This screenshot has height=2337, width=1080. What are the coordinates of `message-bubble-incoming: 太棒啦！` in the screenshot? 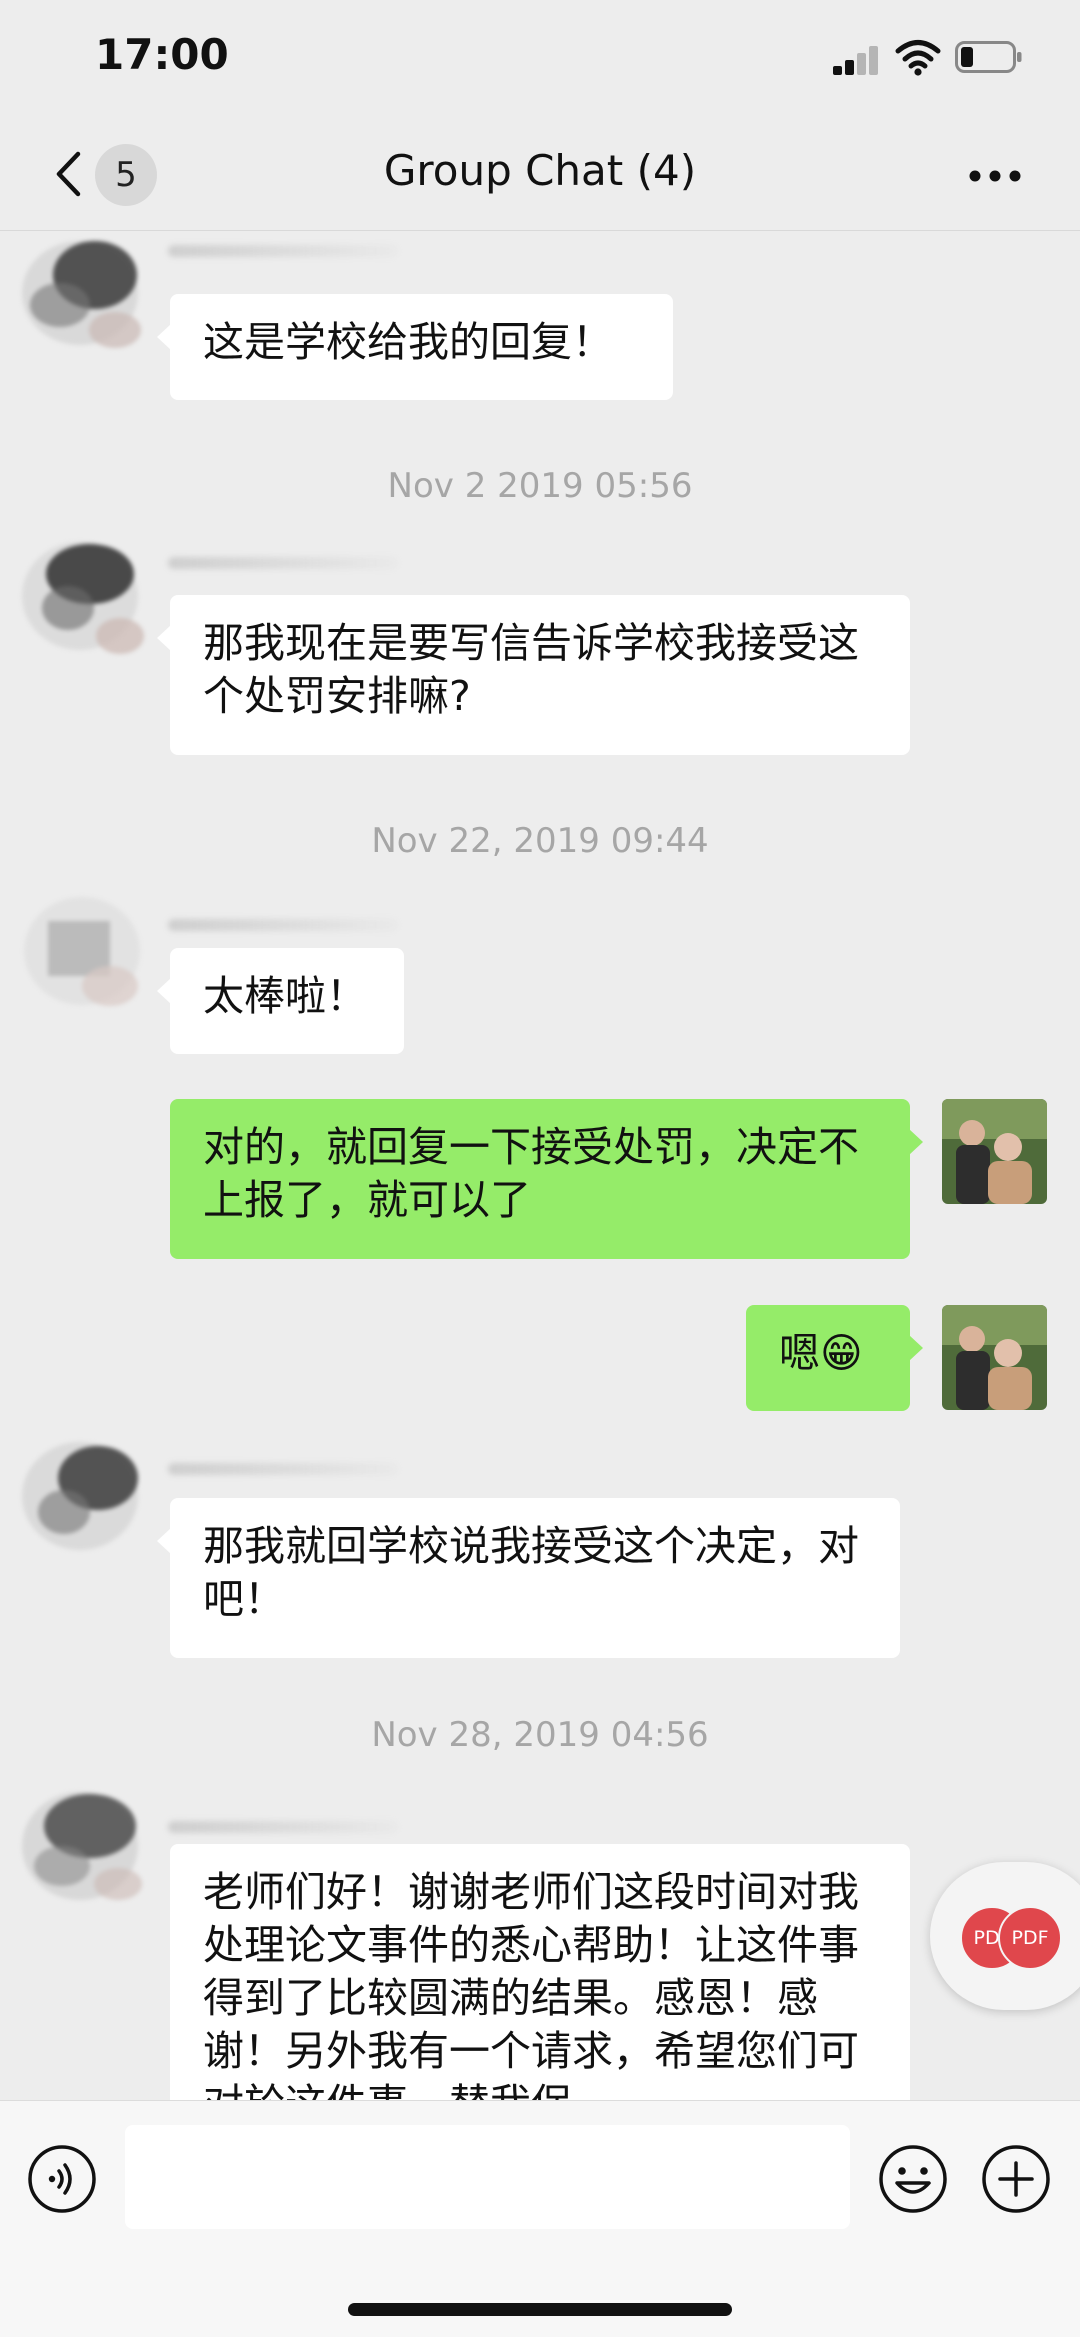 It's located at (280, 1001).